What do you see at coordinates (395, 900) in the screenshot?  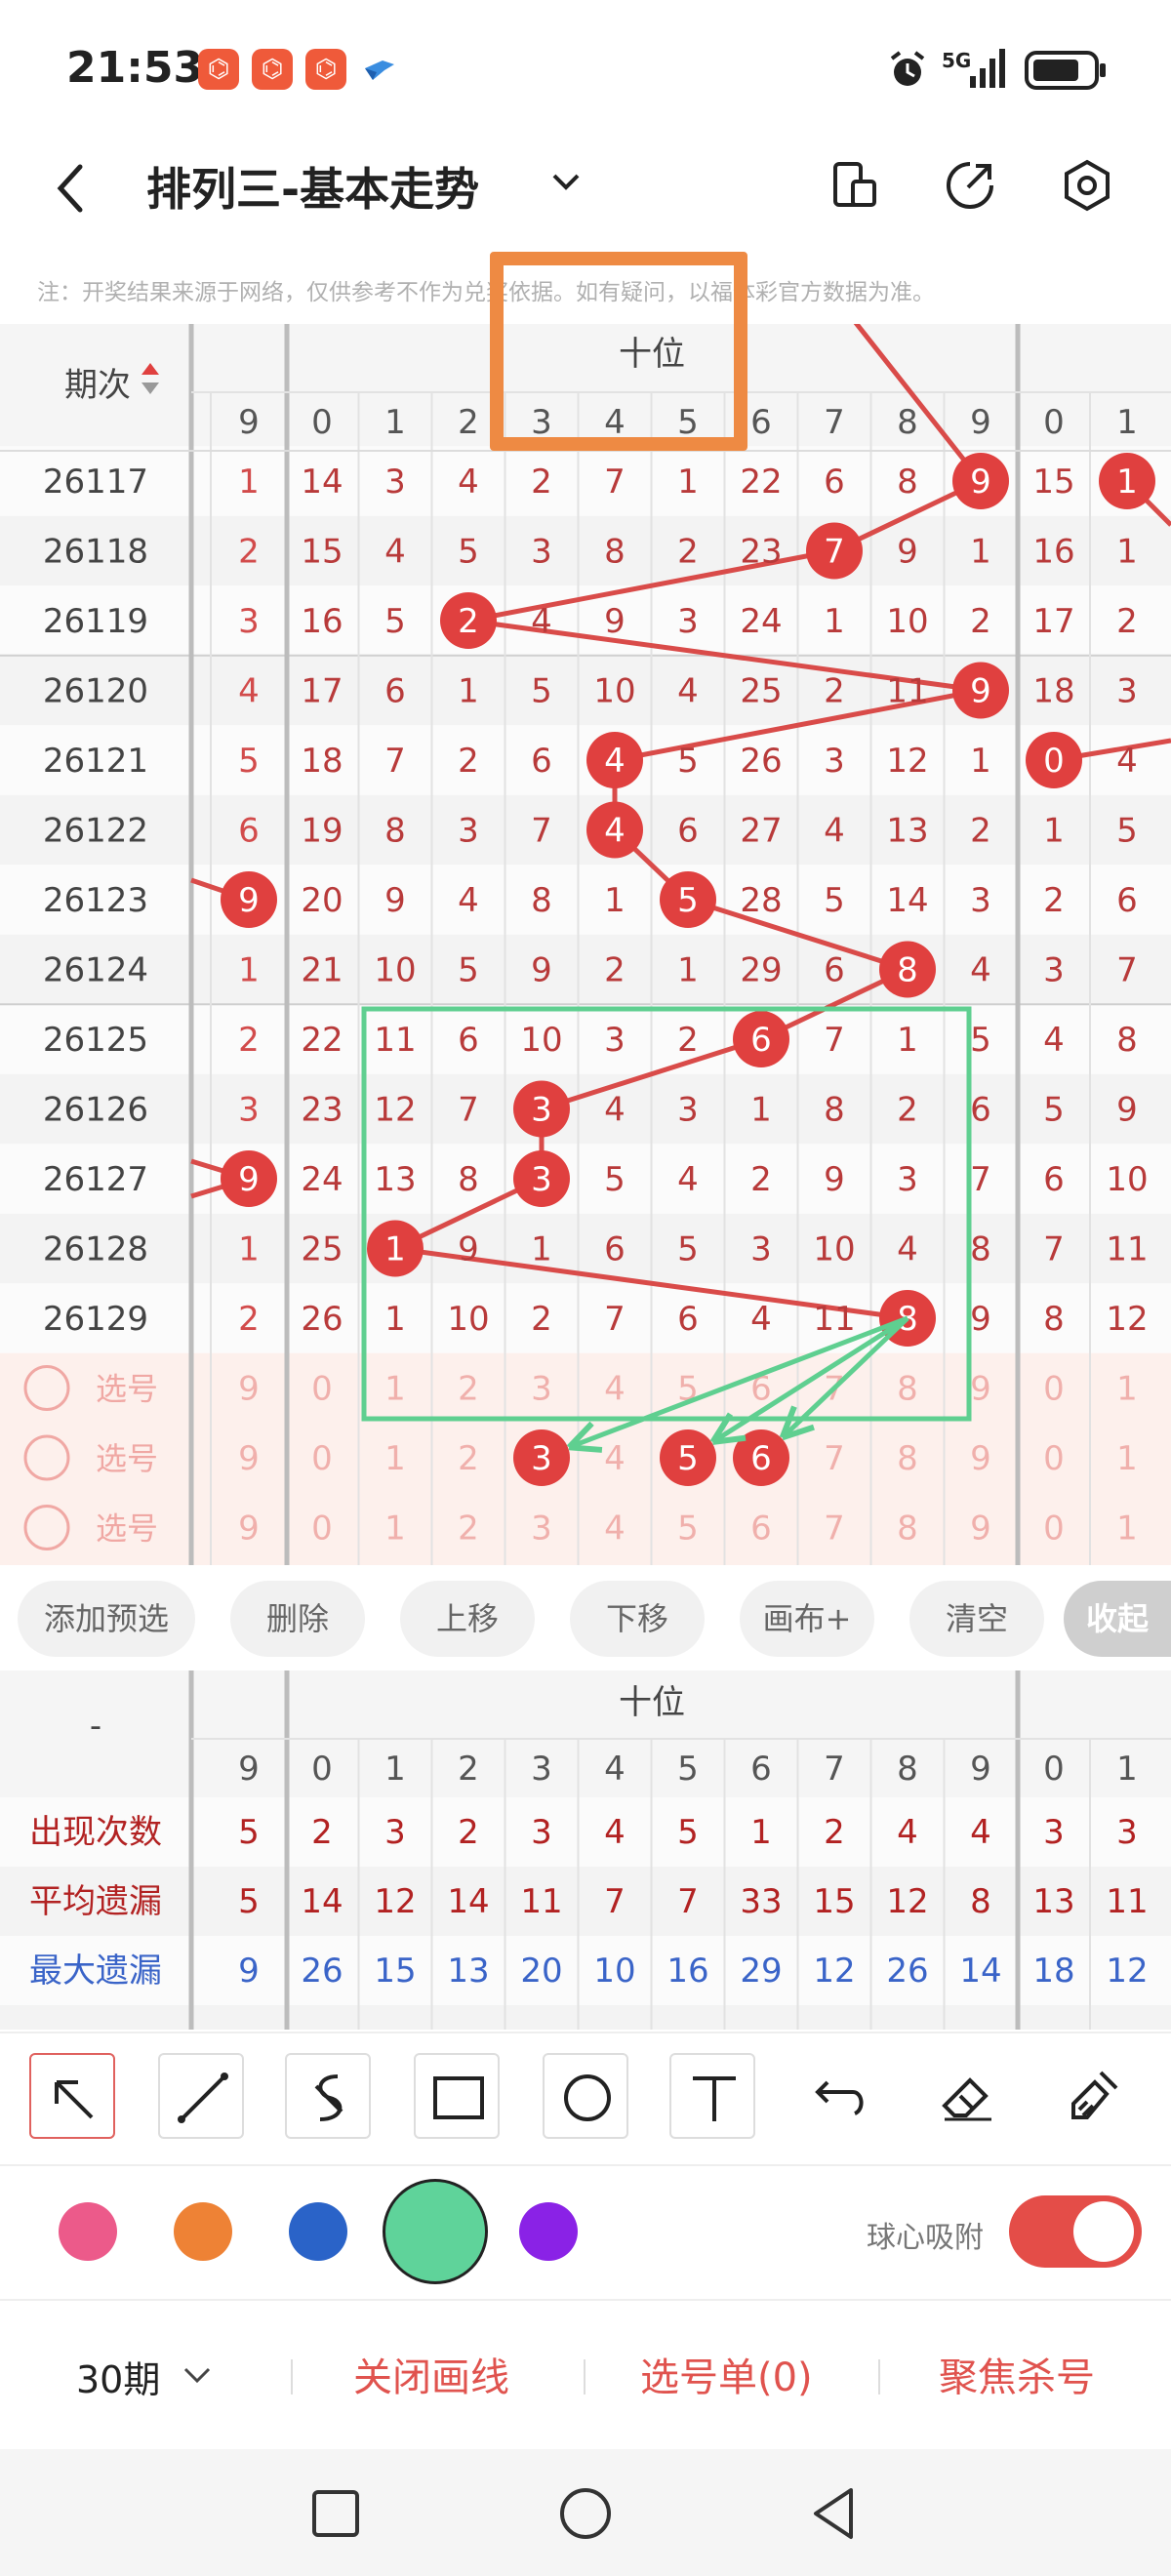 I see `omission-cell: 9` at bounding box center [395, 900].